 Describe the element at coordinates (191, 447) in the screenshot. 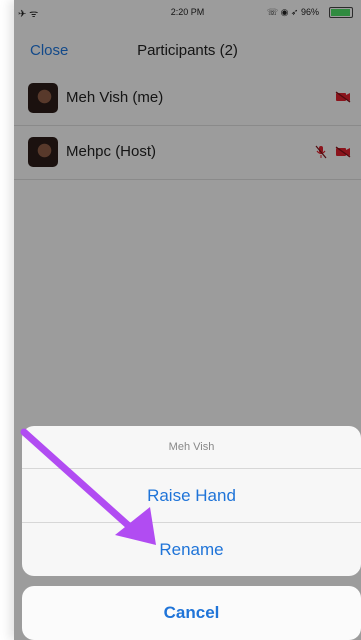

I see `action-sheet-title: Meh Vish` at that location.